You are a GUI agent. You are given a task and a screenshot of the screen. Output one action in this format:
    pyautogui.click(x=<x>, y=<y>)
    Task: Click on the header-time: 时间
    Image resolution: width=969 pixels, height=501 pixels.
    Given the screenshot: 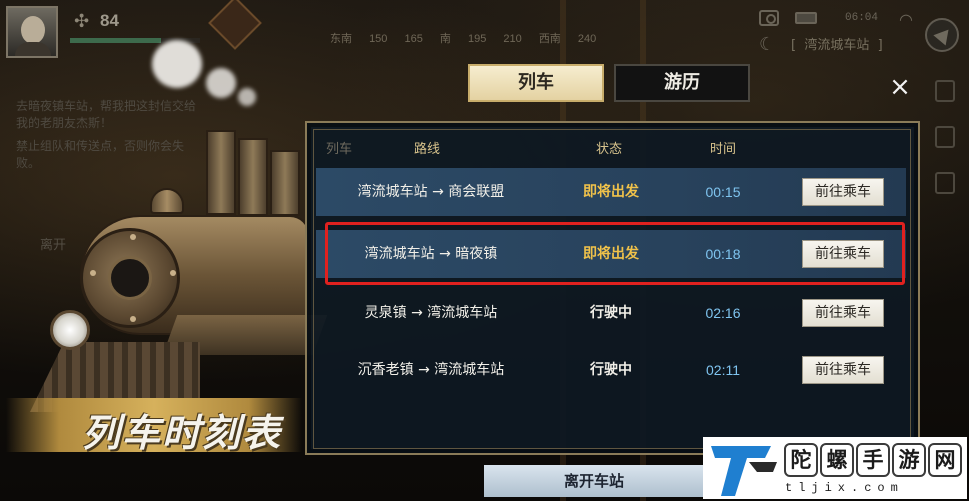 What is the action you would take?
    pyautogui.click(x=723, y=149)
    